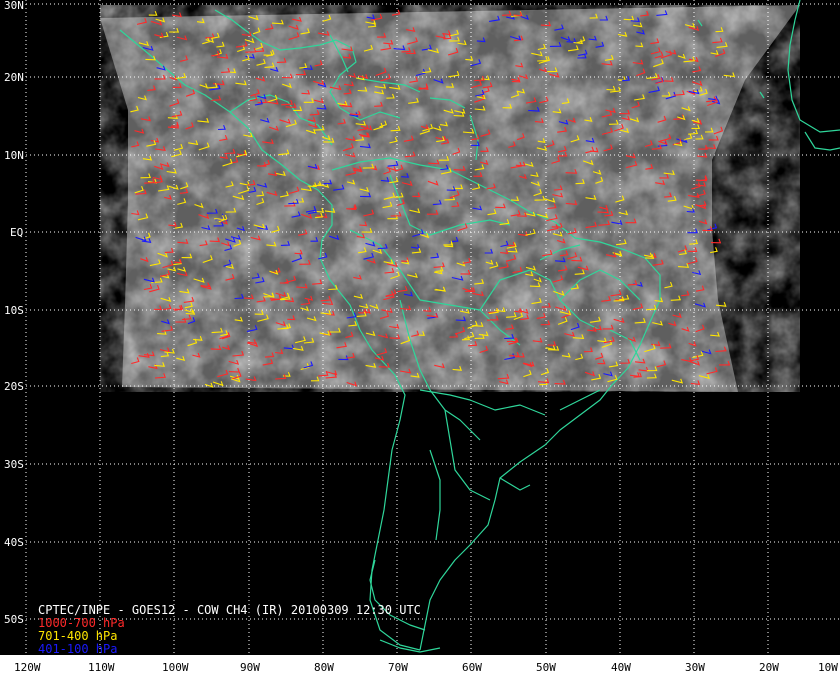 This screenshot has width=840, height=680. I want to click on lat-label-20s: 20S, so click(14, 386).